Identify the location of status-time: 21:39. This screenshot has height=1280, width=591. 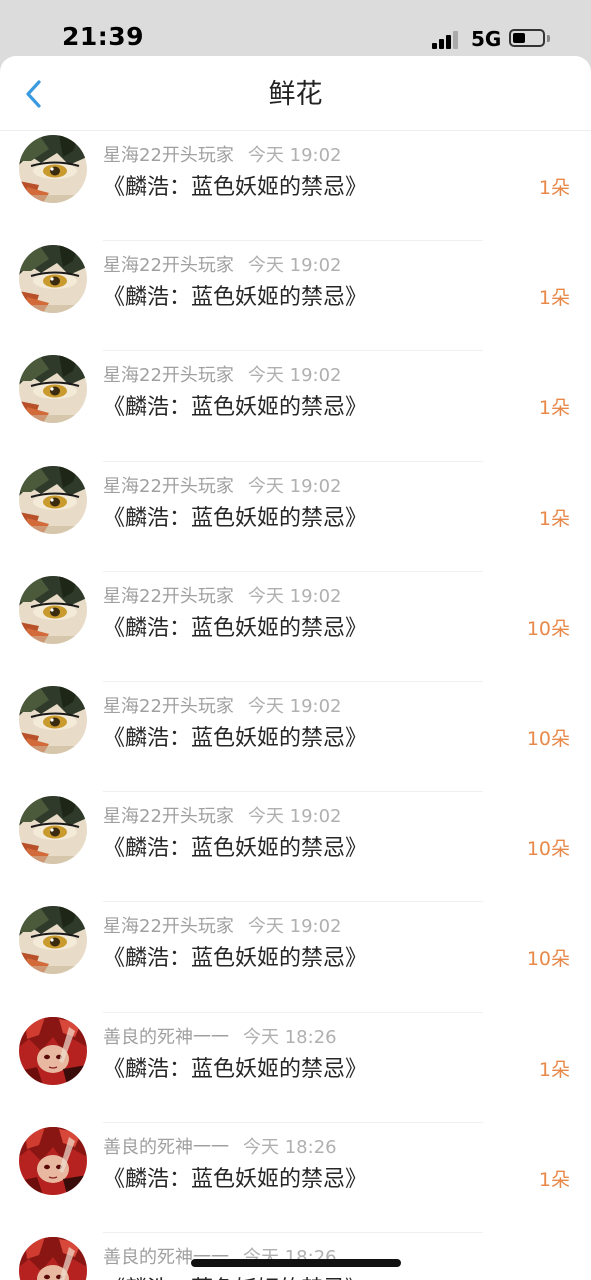
(103, 36).